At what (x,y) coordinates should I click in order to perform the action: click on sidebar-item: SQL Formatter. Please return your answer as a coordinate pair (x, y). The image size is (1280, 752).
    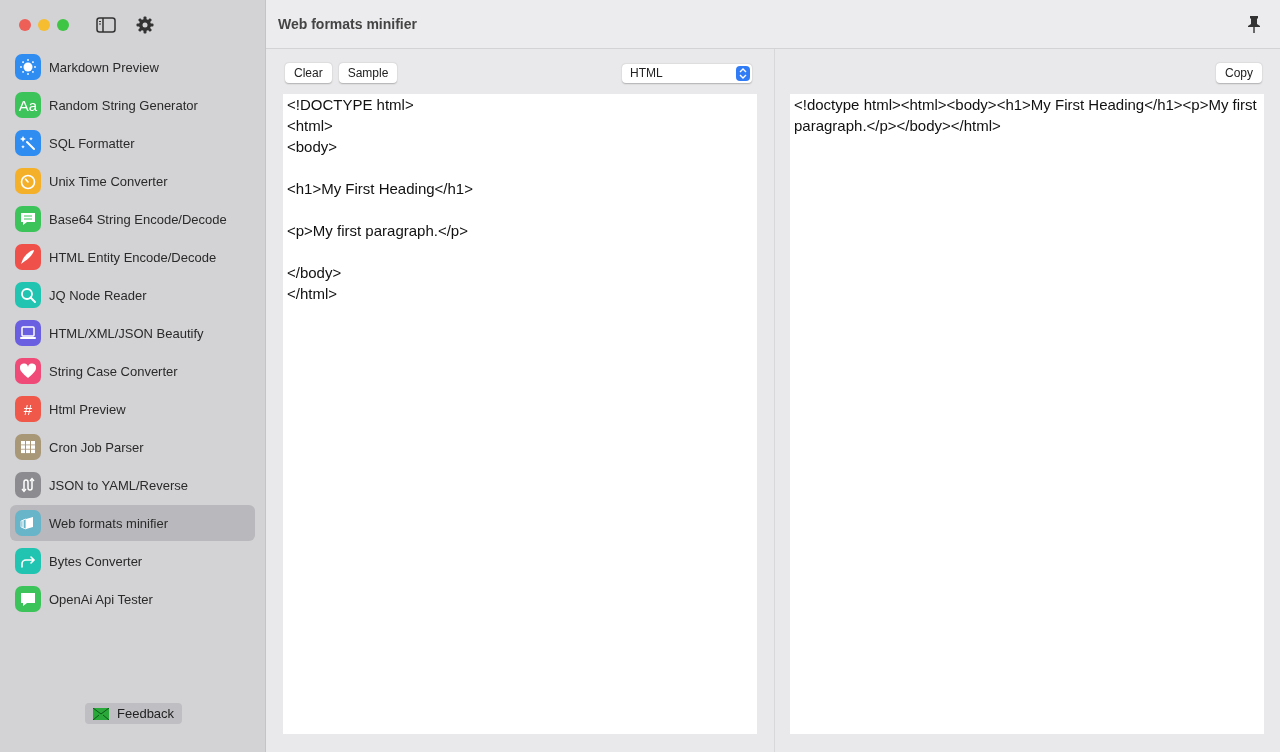
    Looking at the image, I should click on (132, 143).